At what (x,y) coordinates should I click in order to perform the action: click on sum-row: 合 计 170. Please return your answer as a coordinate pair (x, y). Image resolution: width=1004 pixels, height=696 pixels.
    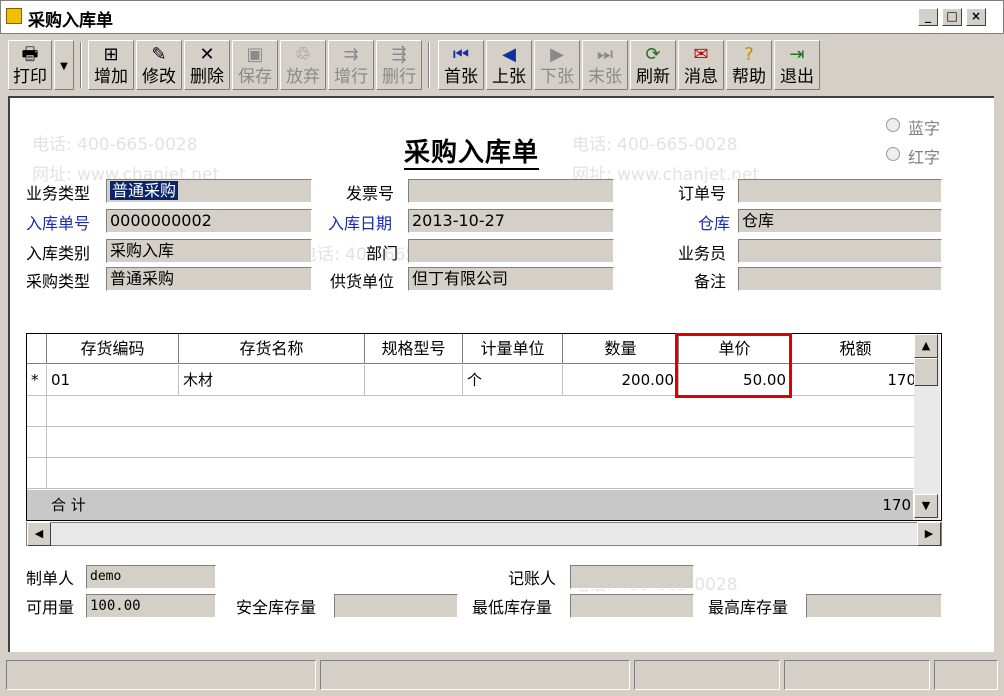
    Looking at the image, I should click on (470, 505).